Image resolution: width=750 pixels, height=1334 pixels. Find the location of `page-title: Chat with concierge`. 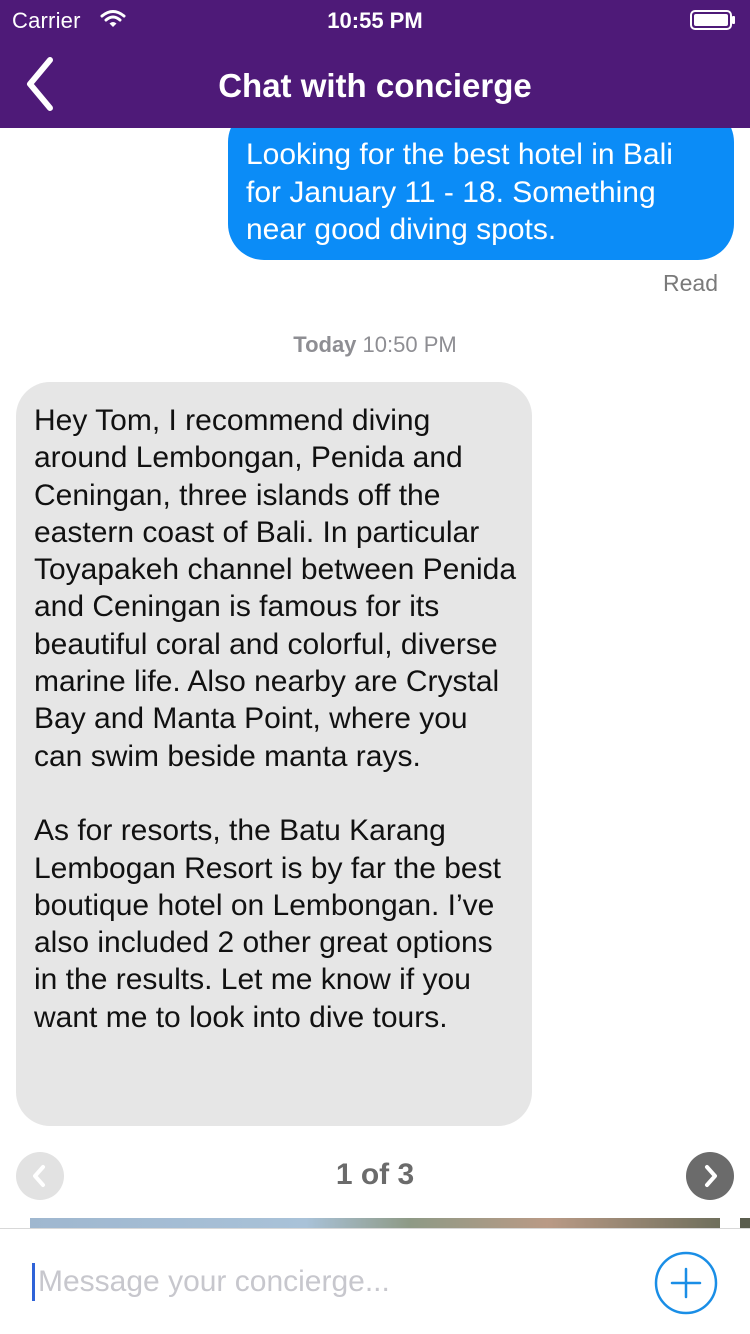

page-title: Chat with concierge is located at coordinates (375, 85).